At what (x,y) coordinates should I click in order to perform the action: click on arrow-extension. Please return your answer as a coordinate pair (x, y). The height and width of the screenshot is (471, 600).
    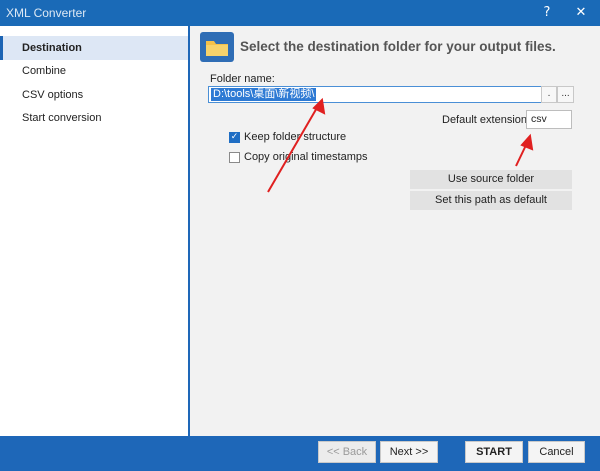
    Looking at the image, I should click on (524, 151).